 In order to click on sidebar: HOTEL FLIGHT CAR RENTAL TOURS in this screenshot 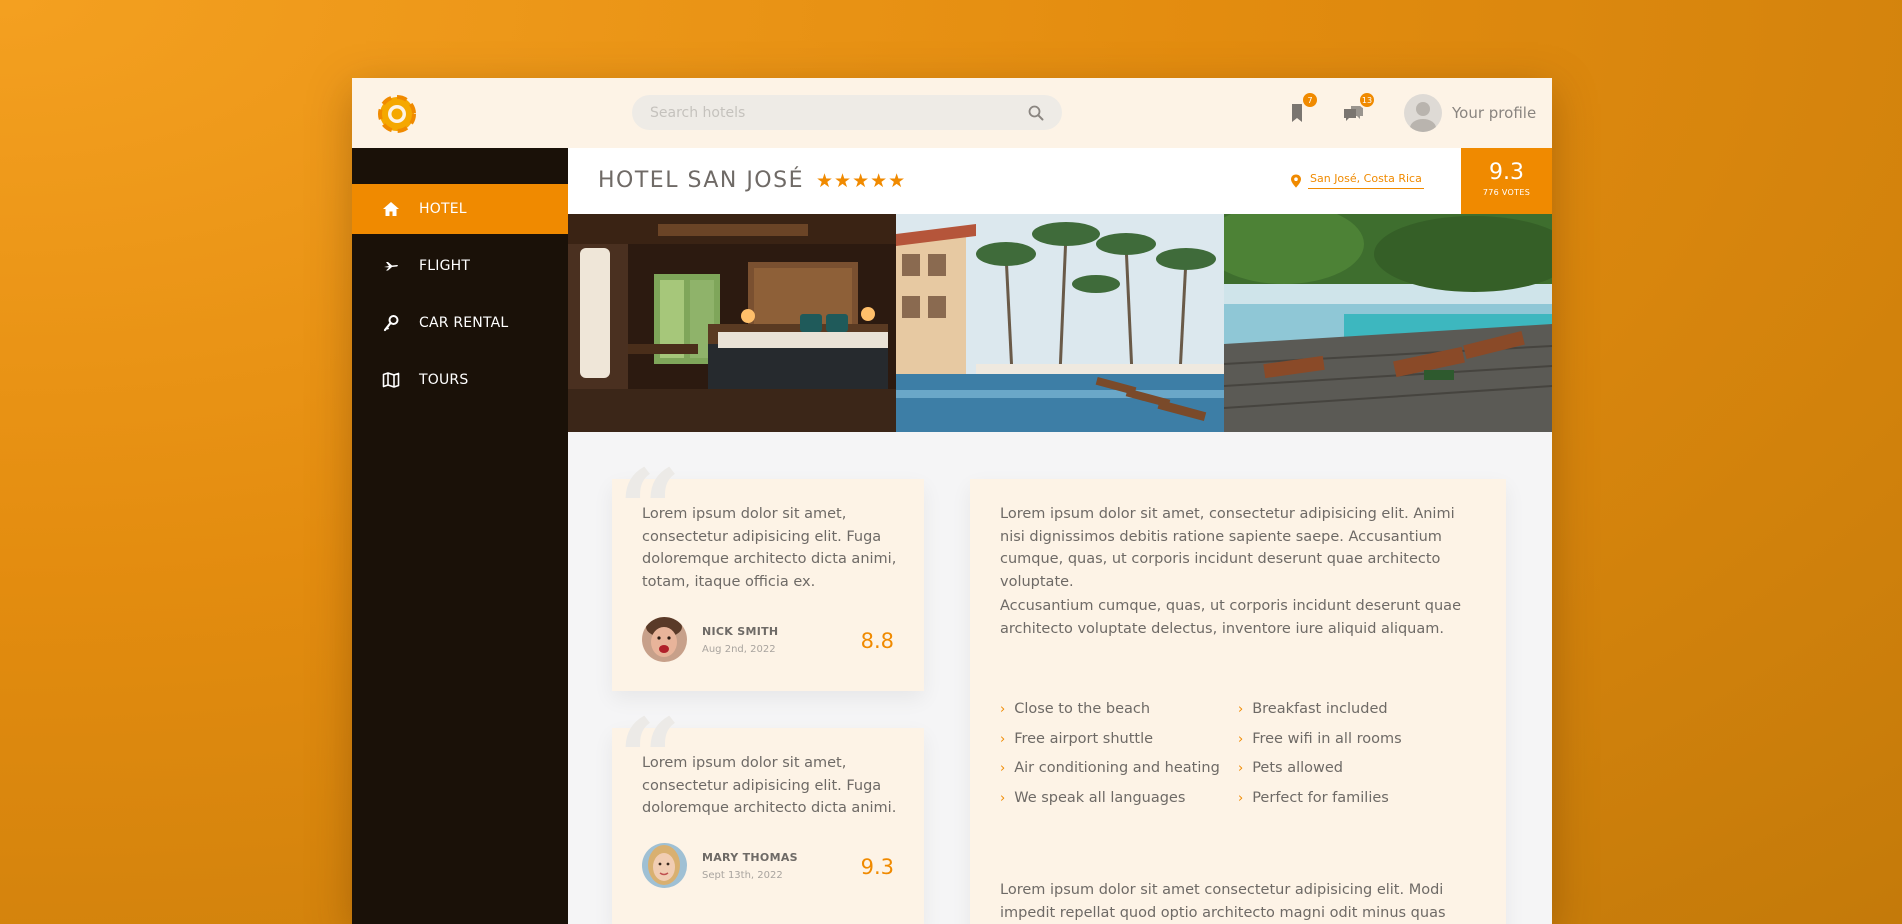, I will do `click(460, 536)`.